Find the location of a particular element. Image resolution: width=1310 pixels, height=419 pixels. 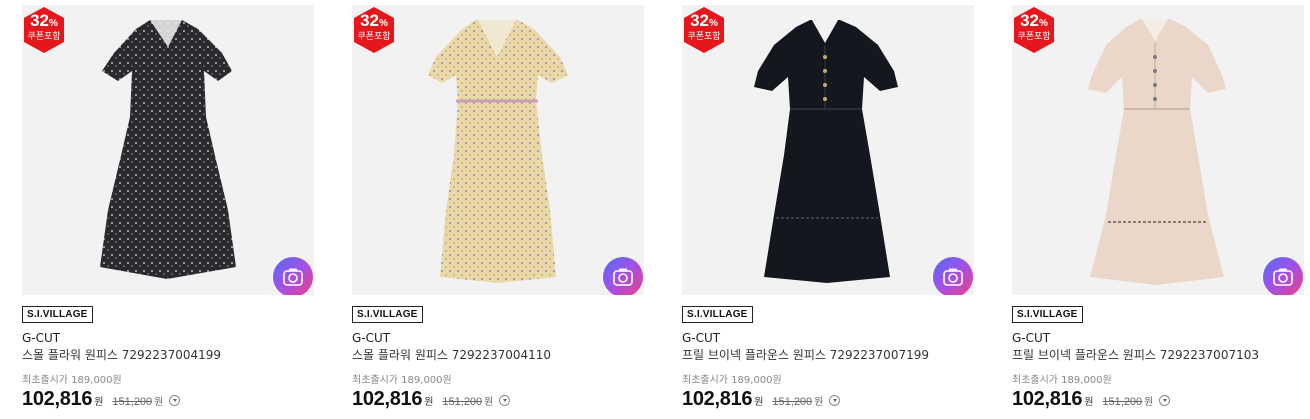

product-name: 프릴 브이넥 플라운스 원피스 7292237007199 is located at coordinates (805, 355).